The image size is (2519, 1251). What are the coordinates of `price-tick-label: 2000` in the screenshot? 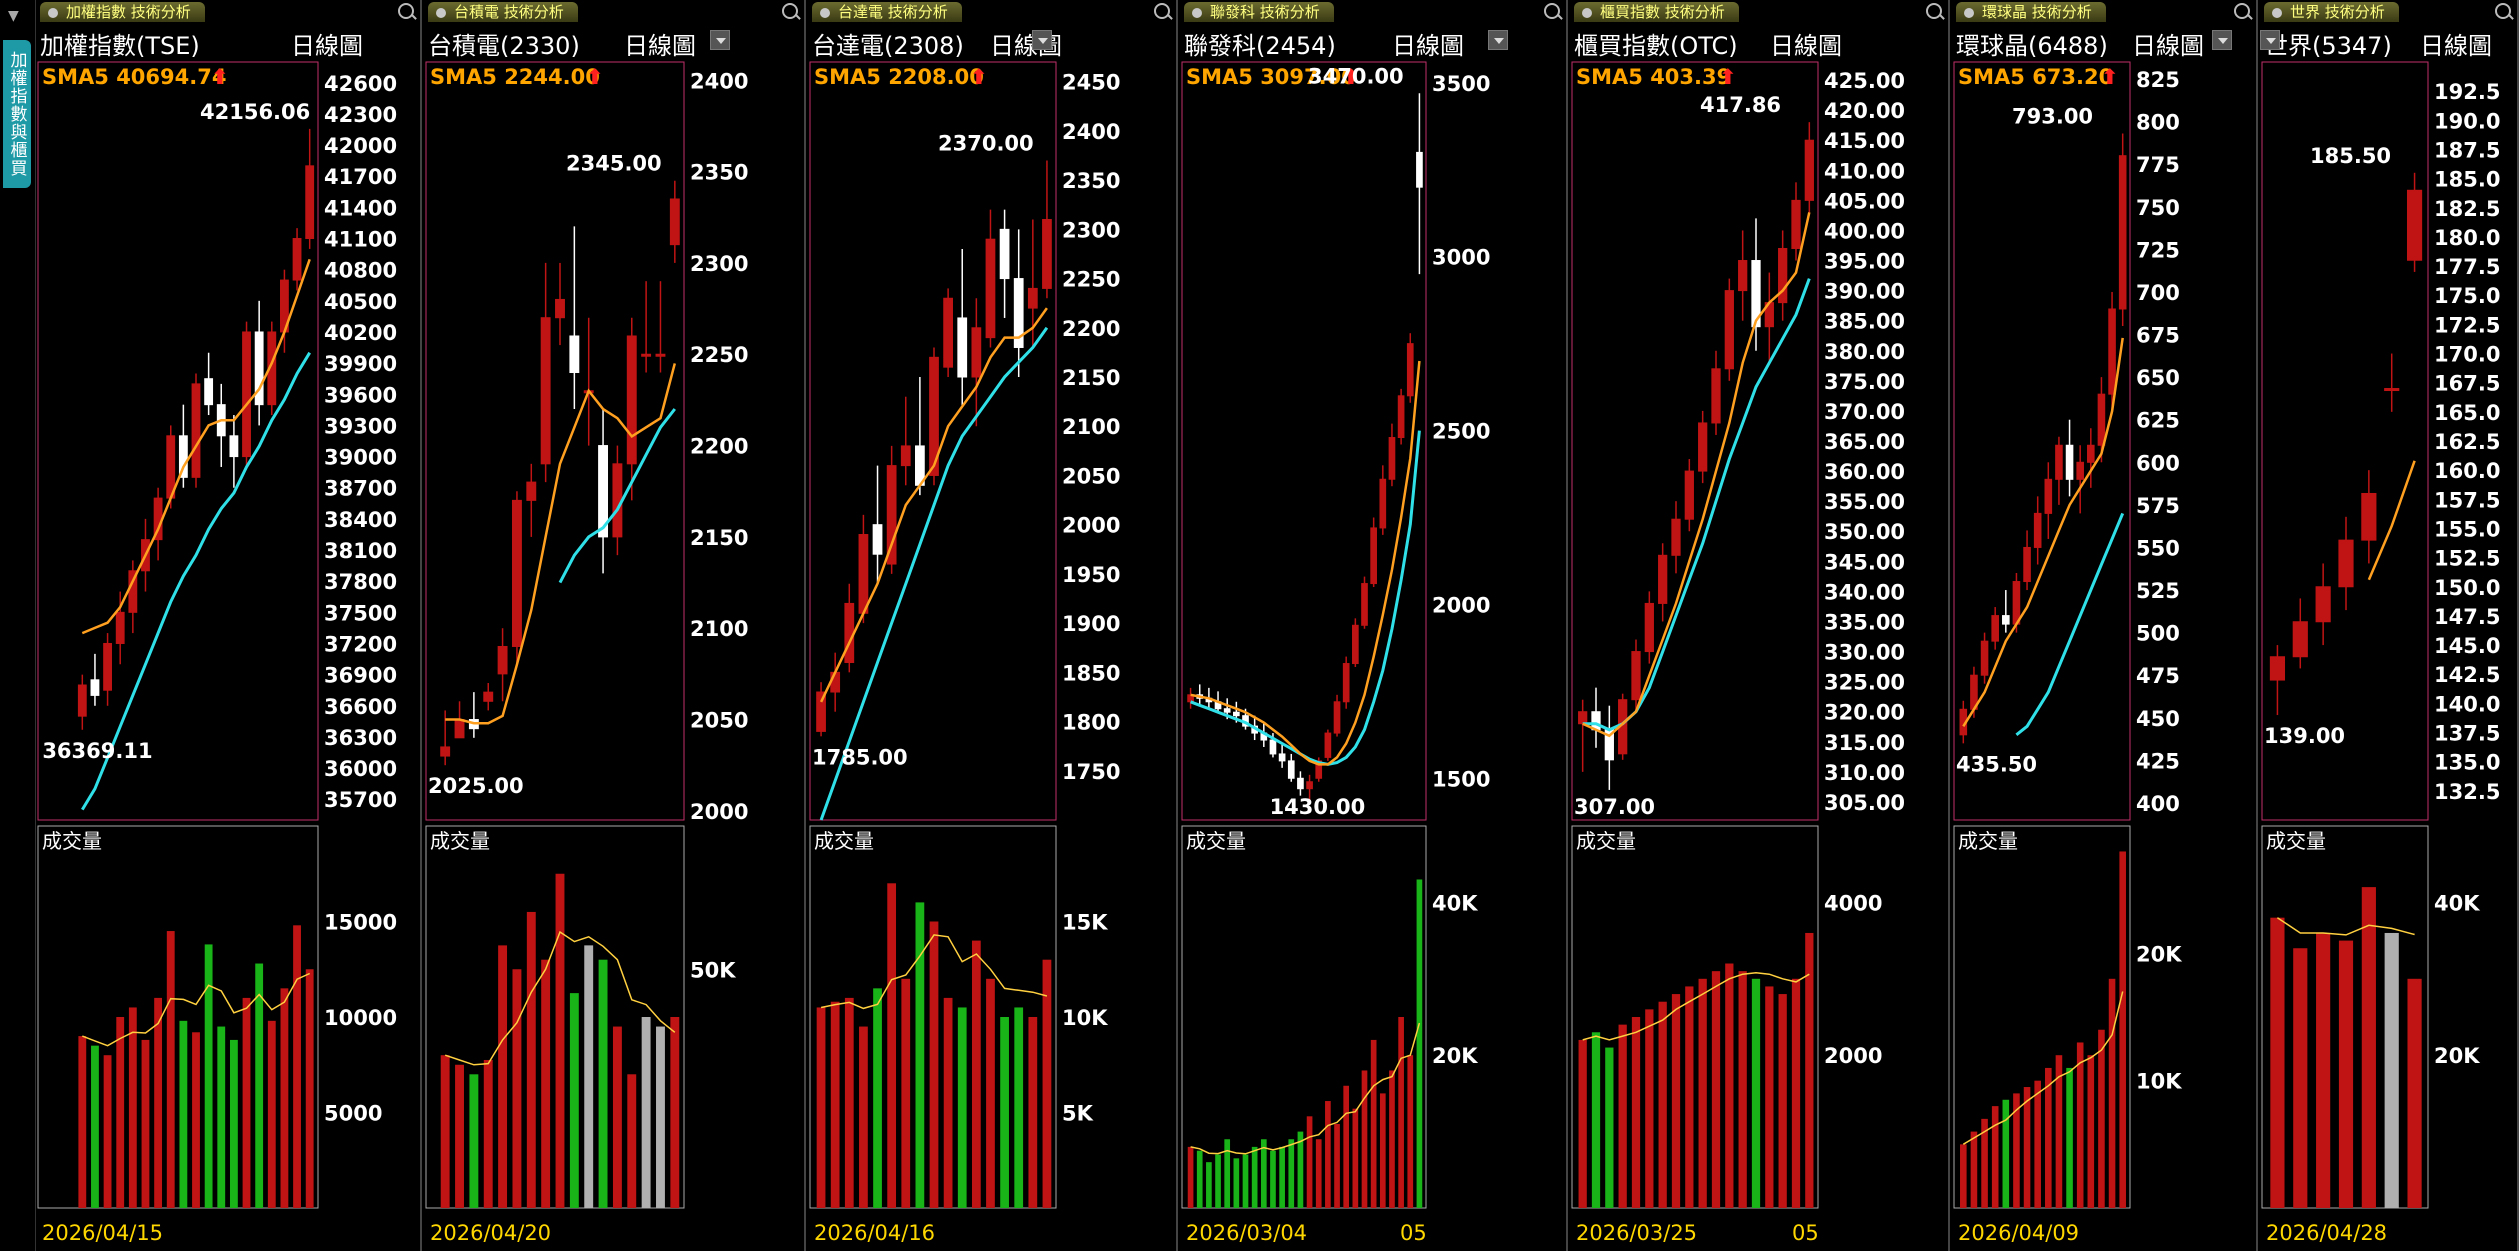 It's located at (1091, 526).